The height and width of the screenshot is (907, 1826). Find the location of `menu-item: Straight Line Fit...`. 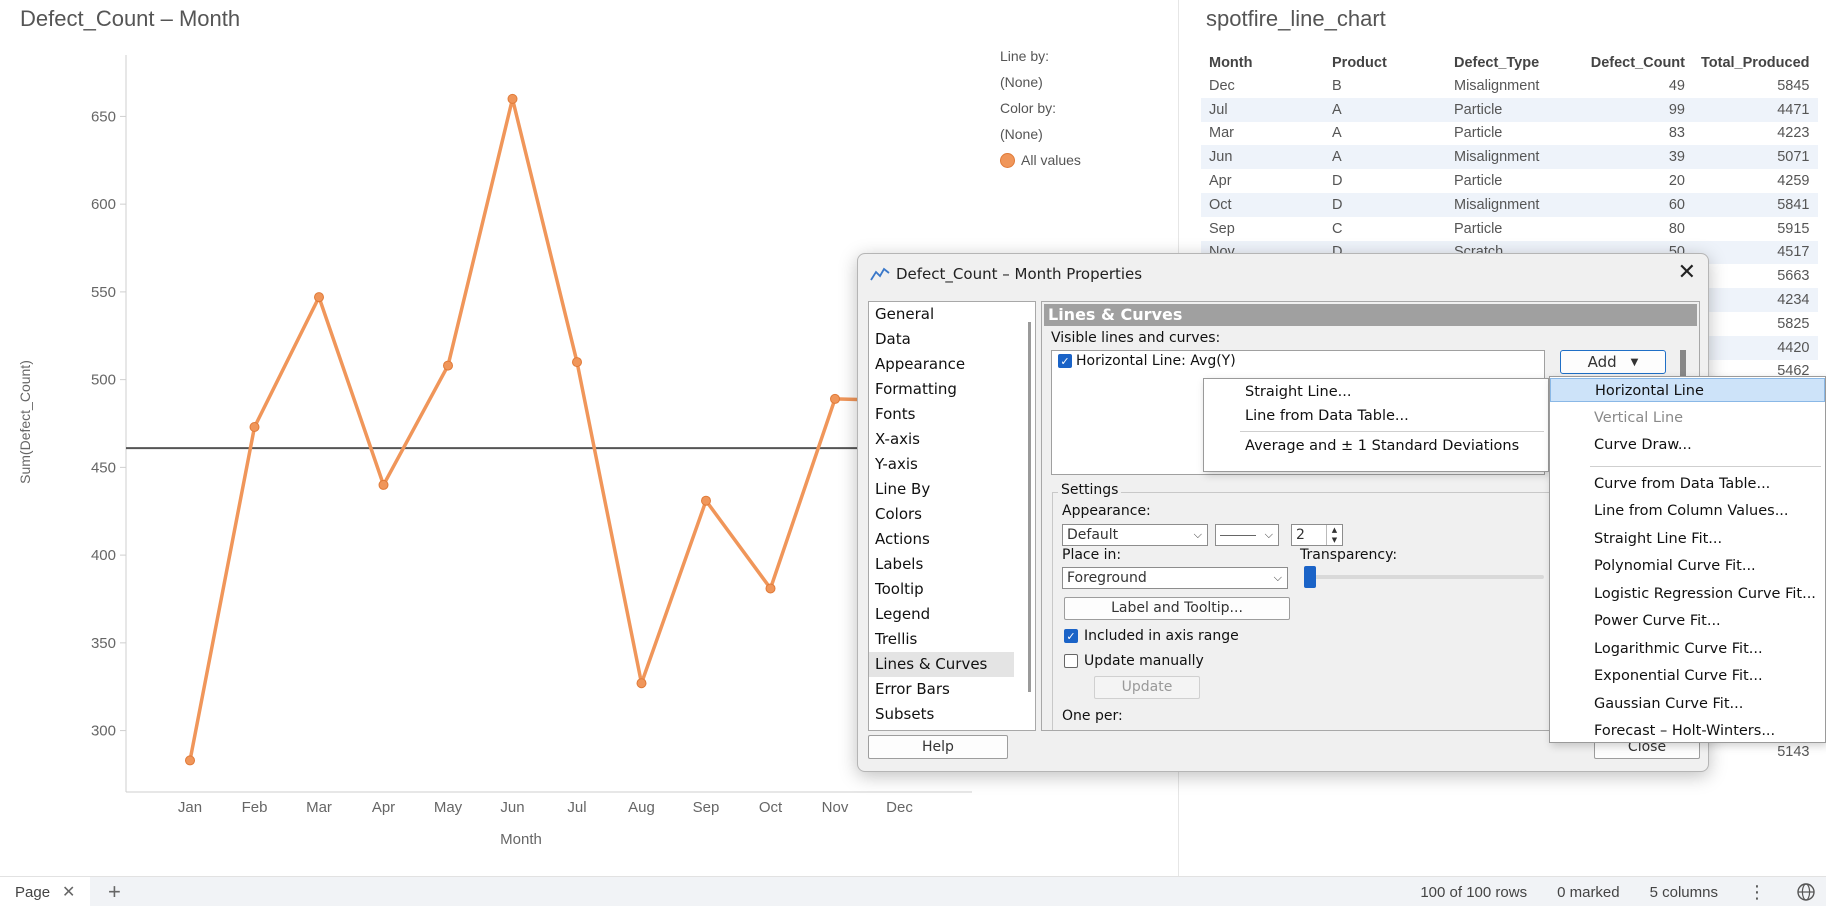

menu-item: Straight Line Fit... is located at coordinates (1687, 539).